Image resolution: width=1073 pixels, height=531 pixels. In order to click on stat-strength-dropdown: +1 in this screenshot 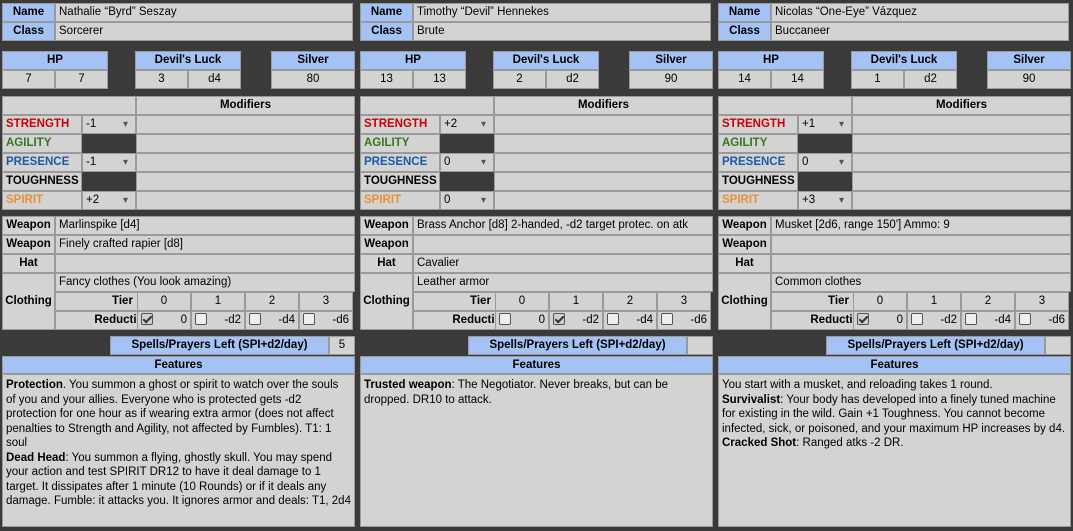, I will do `click(825, 124)`.